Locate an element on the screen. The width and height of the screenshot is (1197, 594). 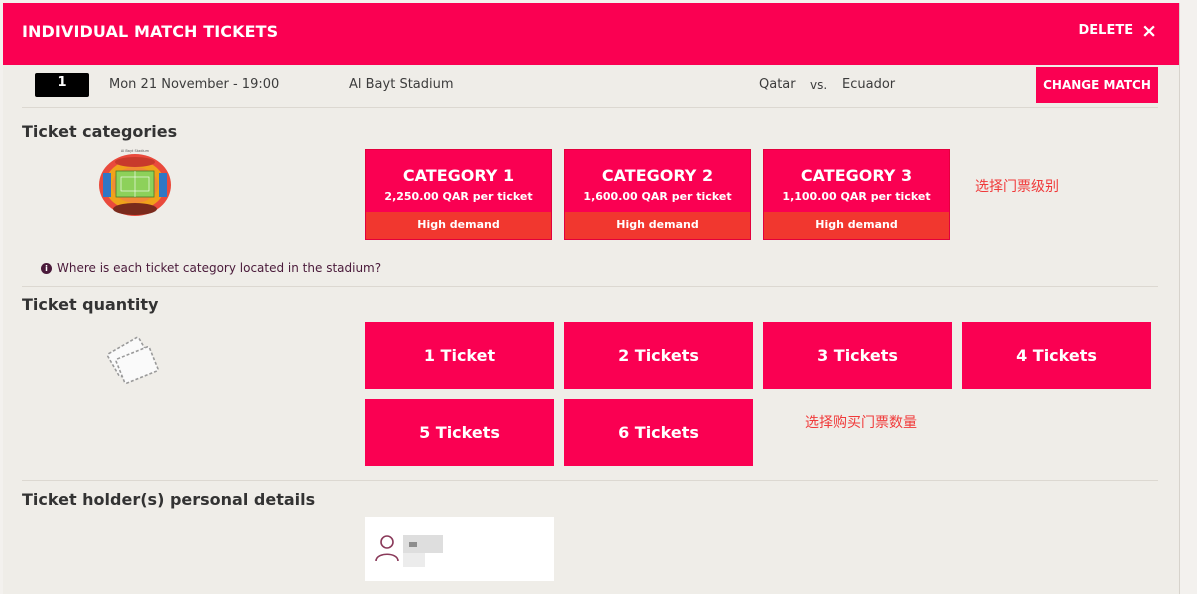
ticket-holder-card is located at coordinates (459, 549).